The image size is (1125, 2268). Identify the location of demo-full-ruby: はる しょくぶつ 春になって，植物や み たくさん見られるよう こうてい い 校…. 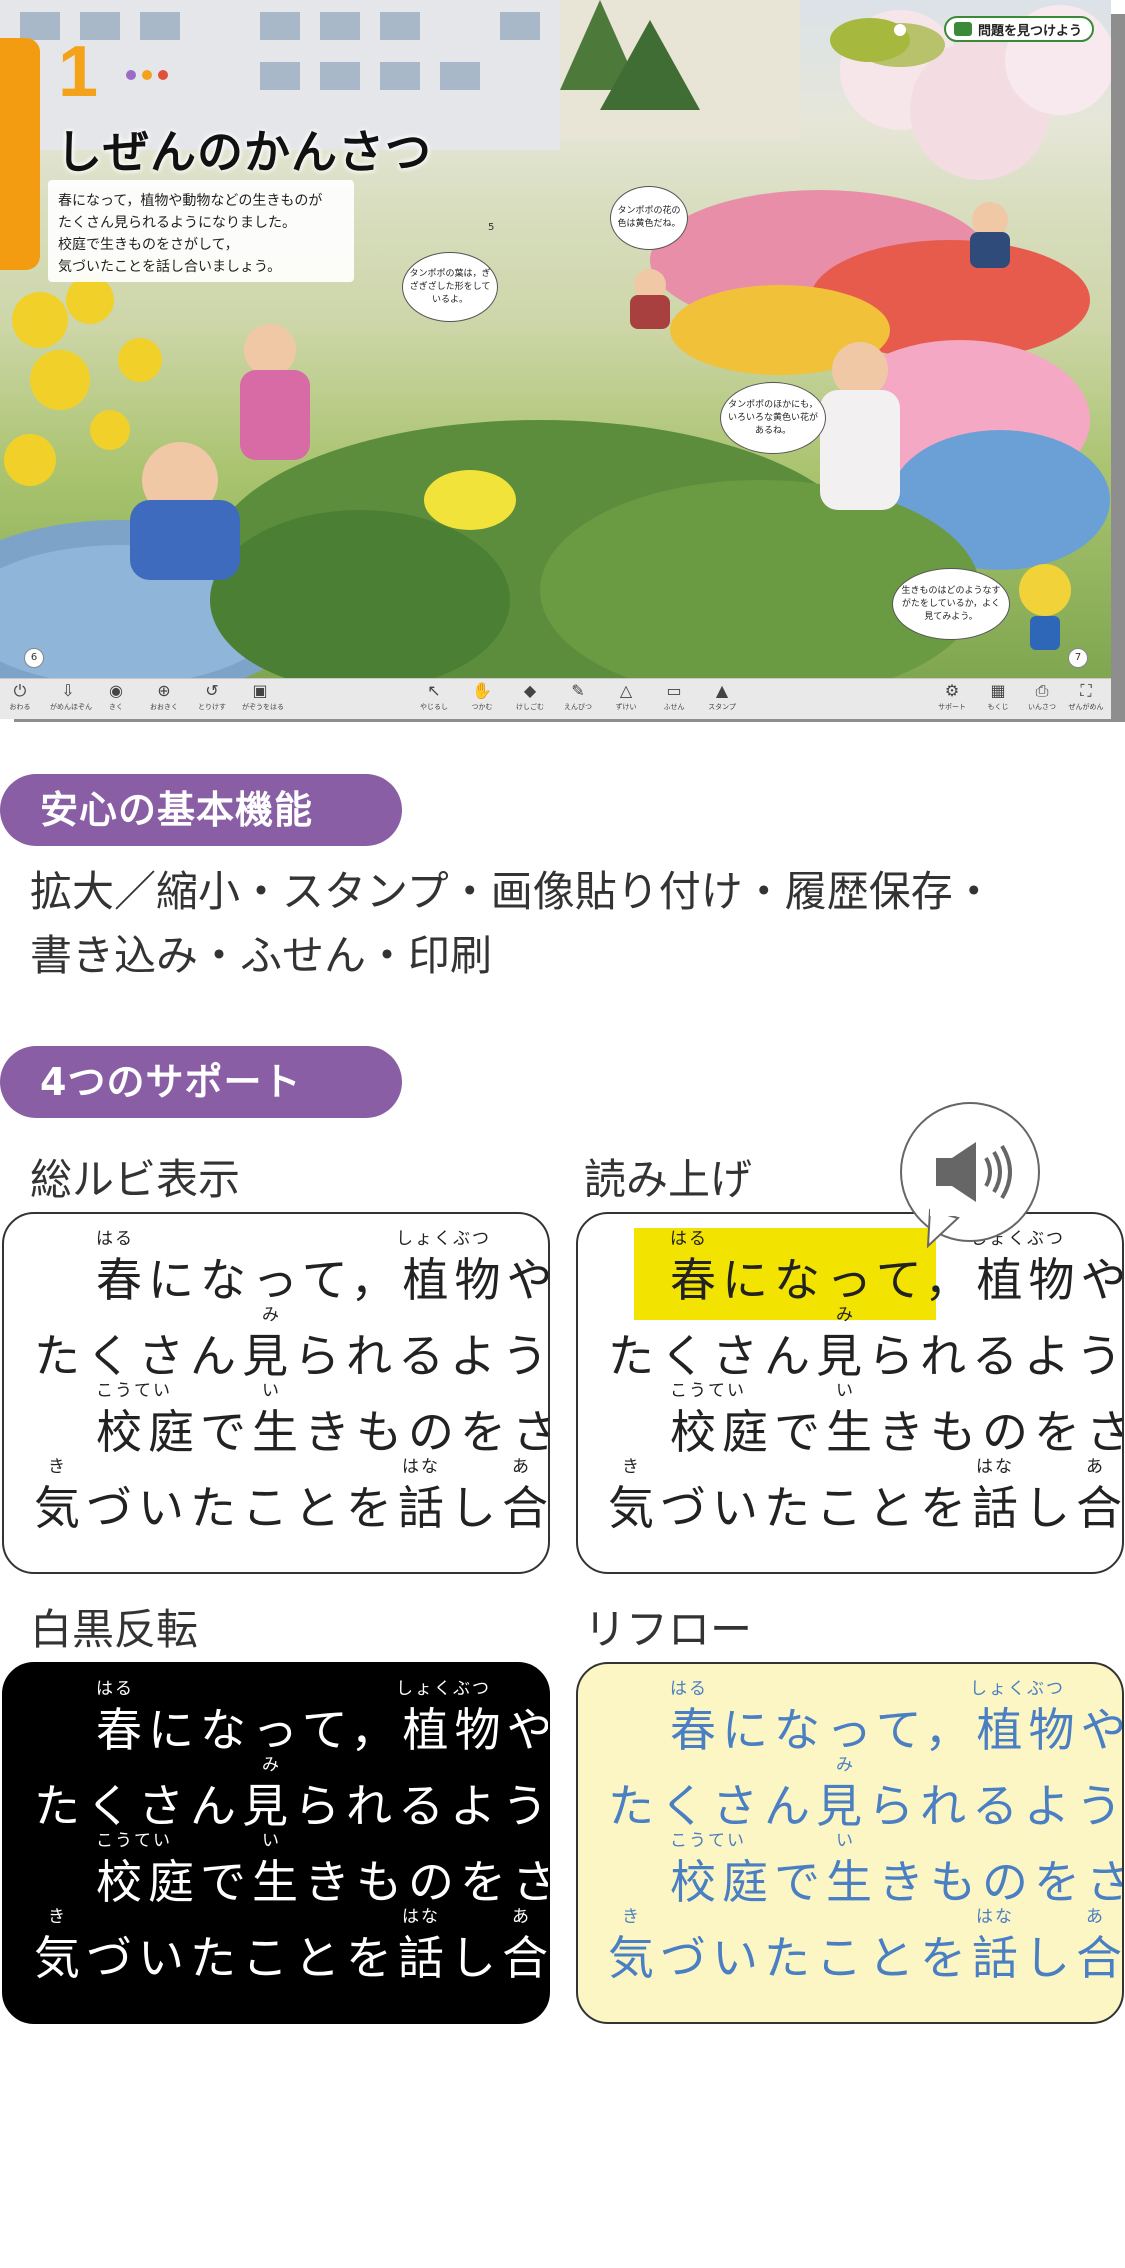
(276, 1393).